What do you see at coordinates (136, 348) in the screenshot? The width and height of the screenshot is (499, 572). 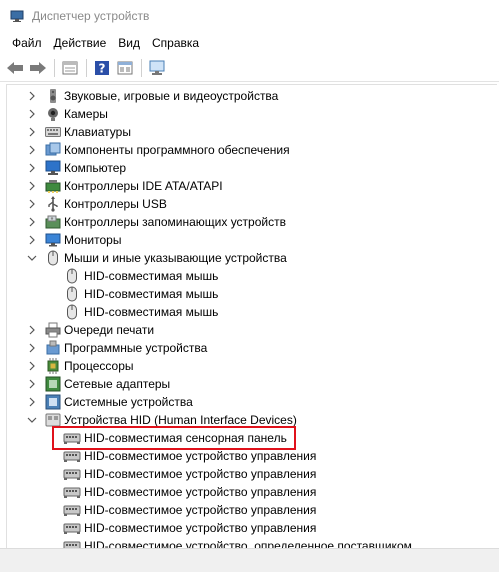 I see `tree-category-label: Программные устройства` at bounding box center [136, 348].